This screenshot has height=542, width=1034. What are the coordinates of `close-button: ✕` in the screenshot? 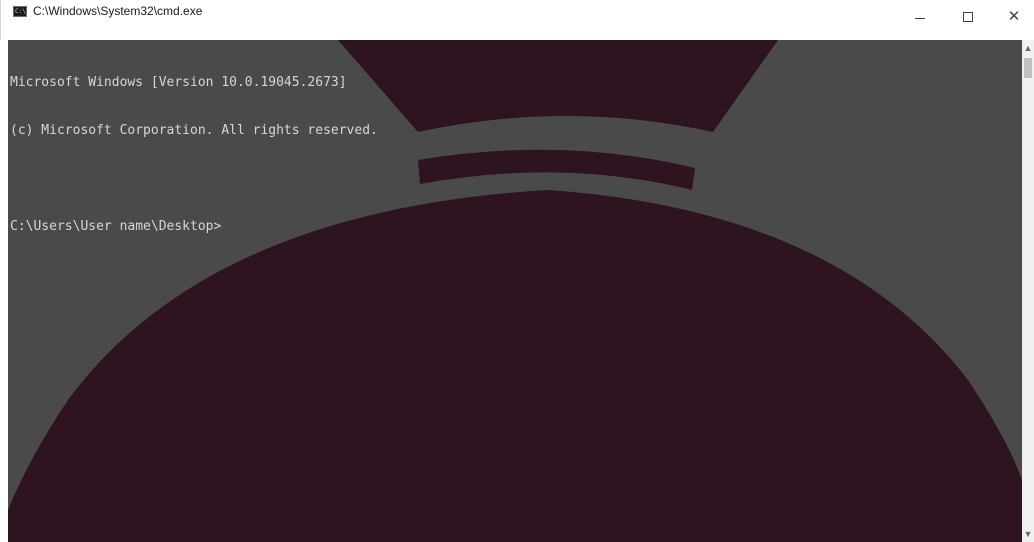 It's located at (1012, 20).